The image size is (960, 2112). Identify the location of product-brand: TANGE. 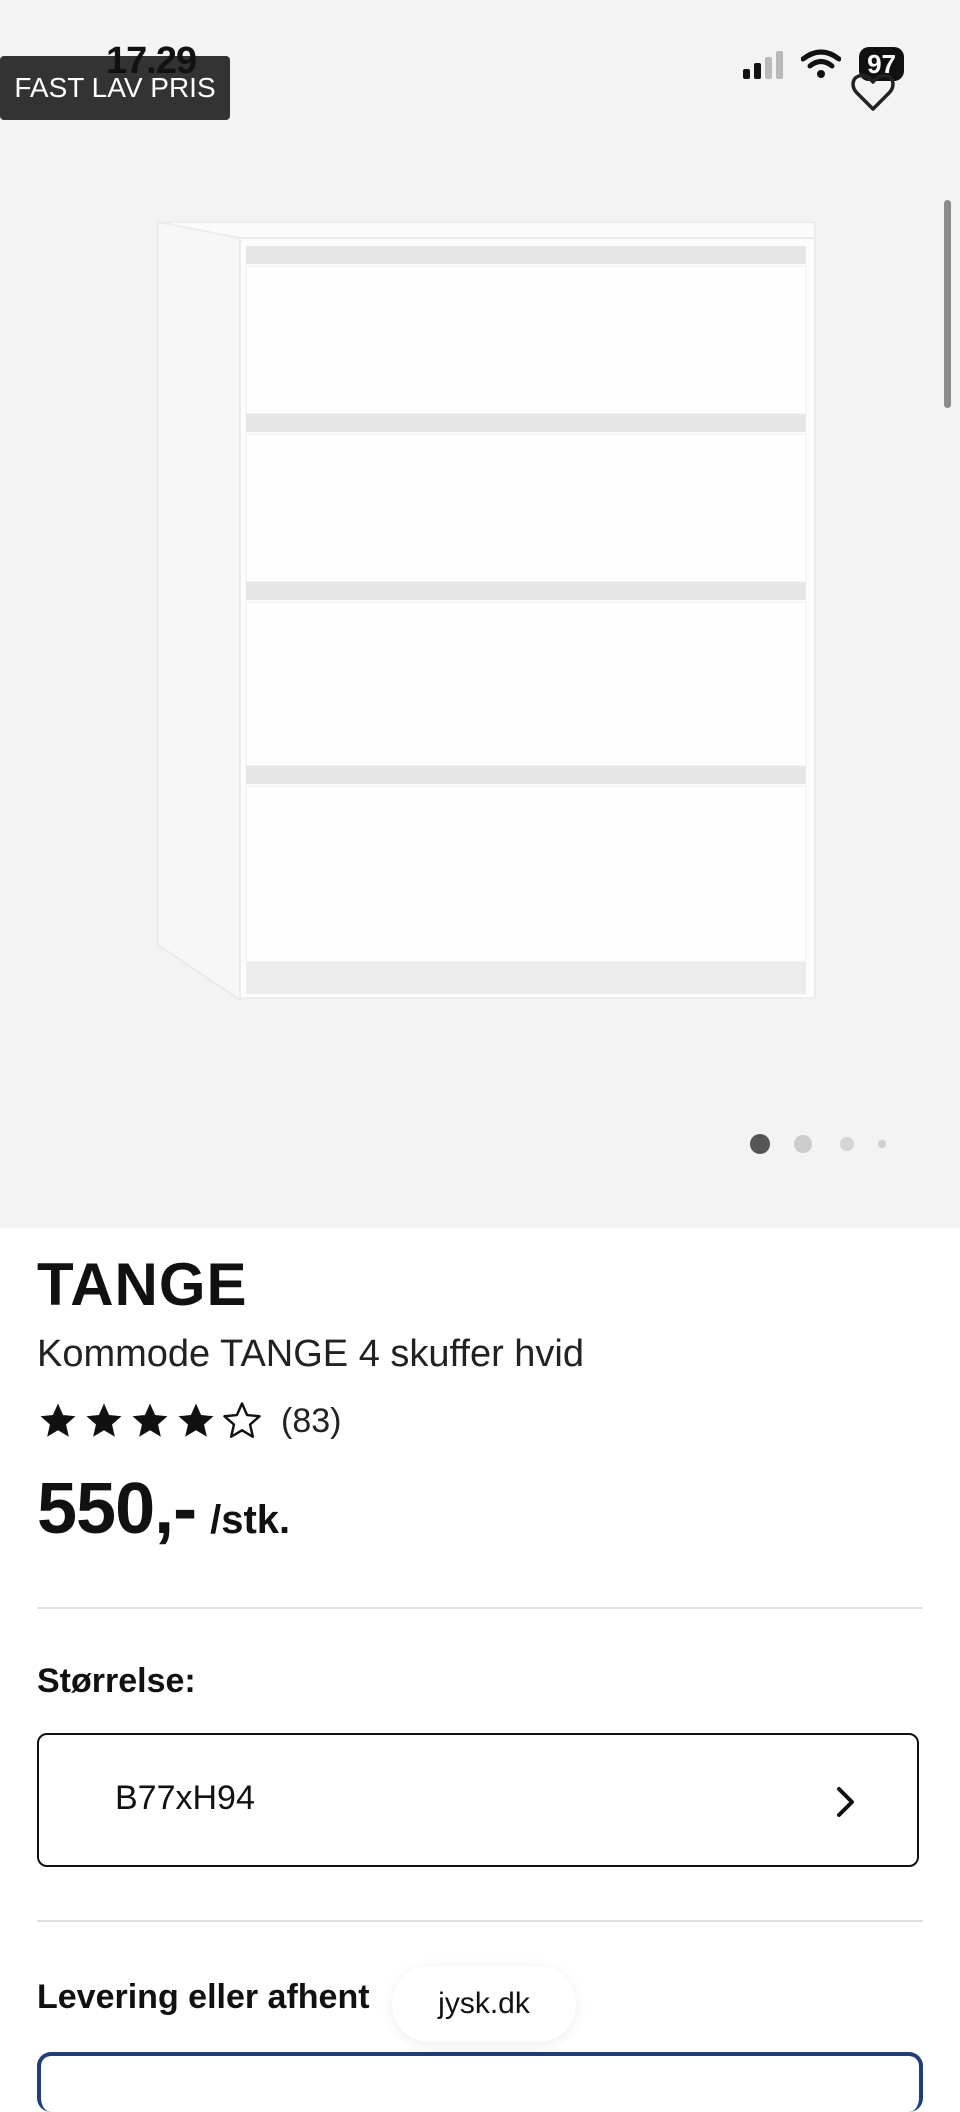
(142, 1284).